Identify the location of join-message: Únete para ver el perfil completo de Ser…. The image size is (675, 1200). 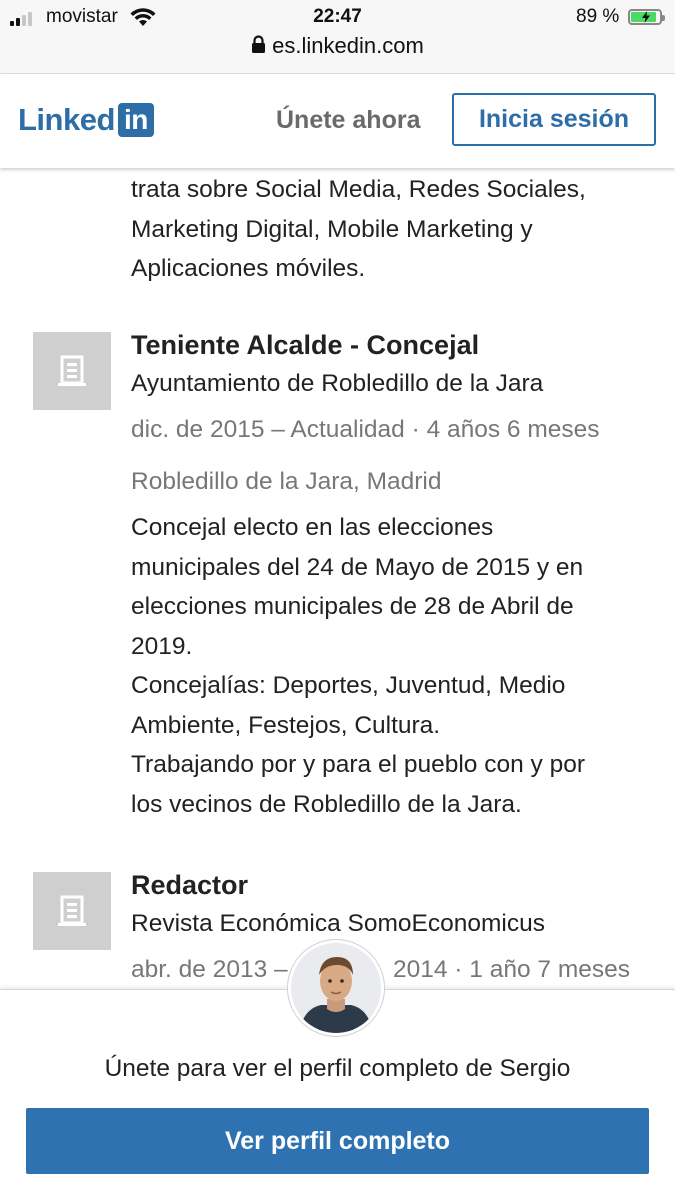
(337, 1068).